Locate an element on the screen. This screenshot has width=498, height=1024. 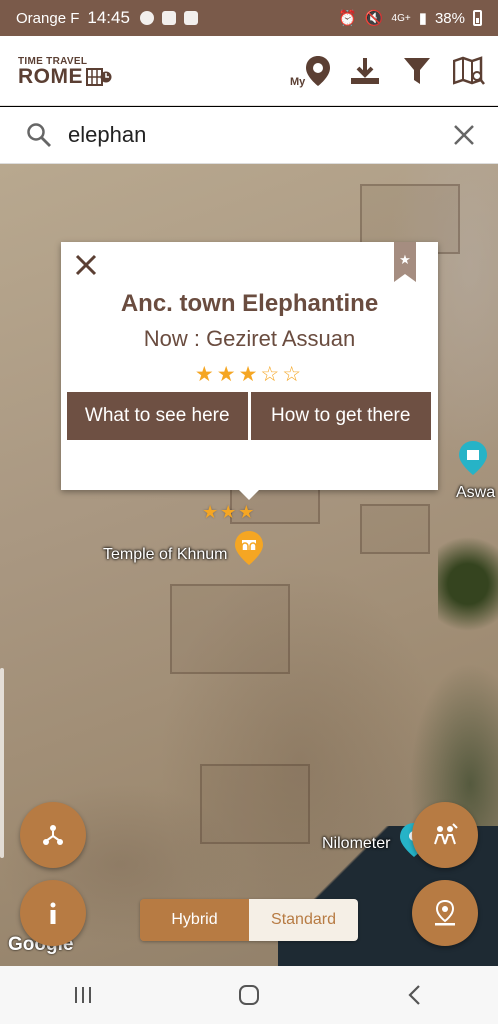
clear-search-icon is located at coordinates (464, 135).